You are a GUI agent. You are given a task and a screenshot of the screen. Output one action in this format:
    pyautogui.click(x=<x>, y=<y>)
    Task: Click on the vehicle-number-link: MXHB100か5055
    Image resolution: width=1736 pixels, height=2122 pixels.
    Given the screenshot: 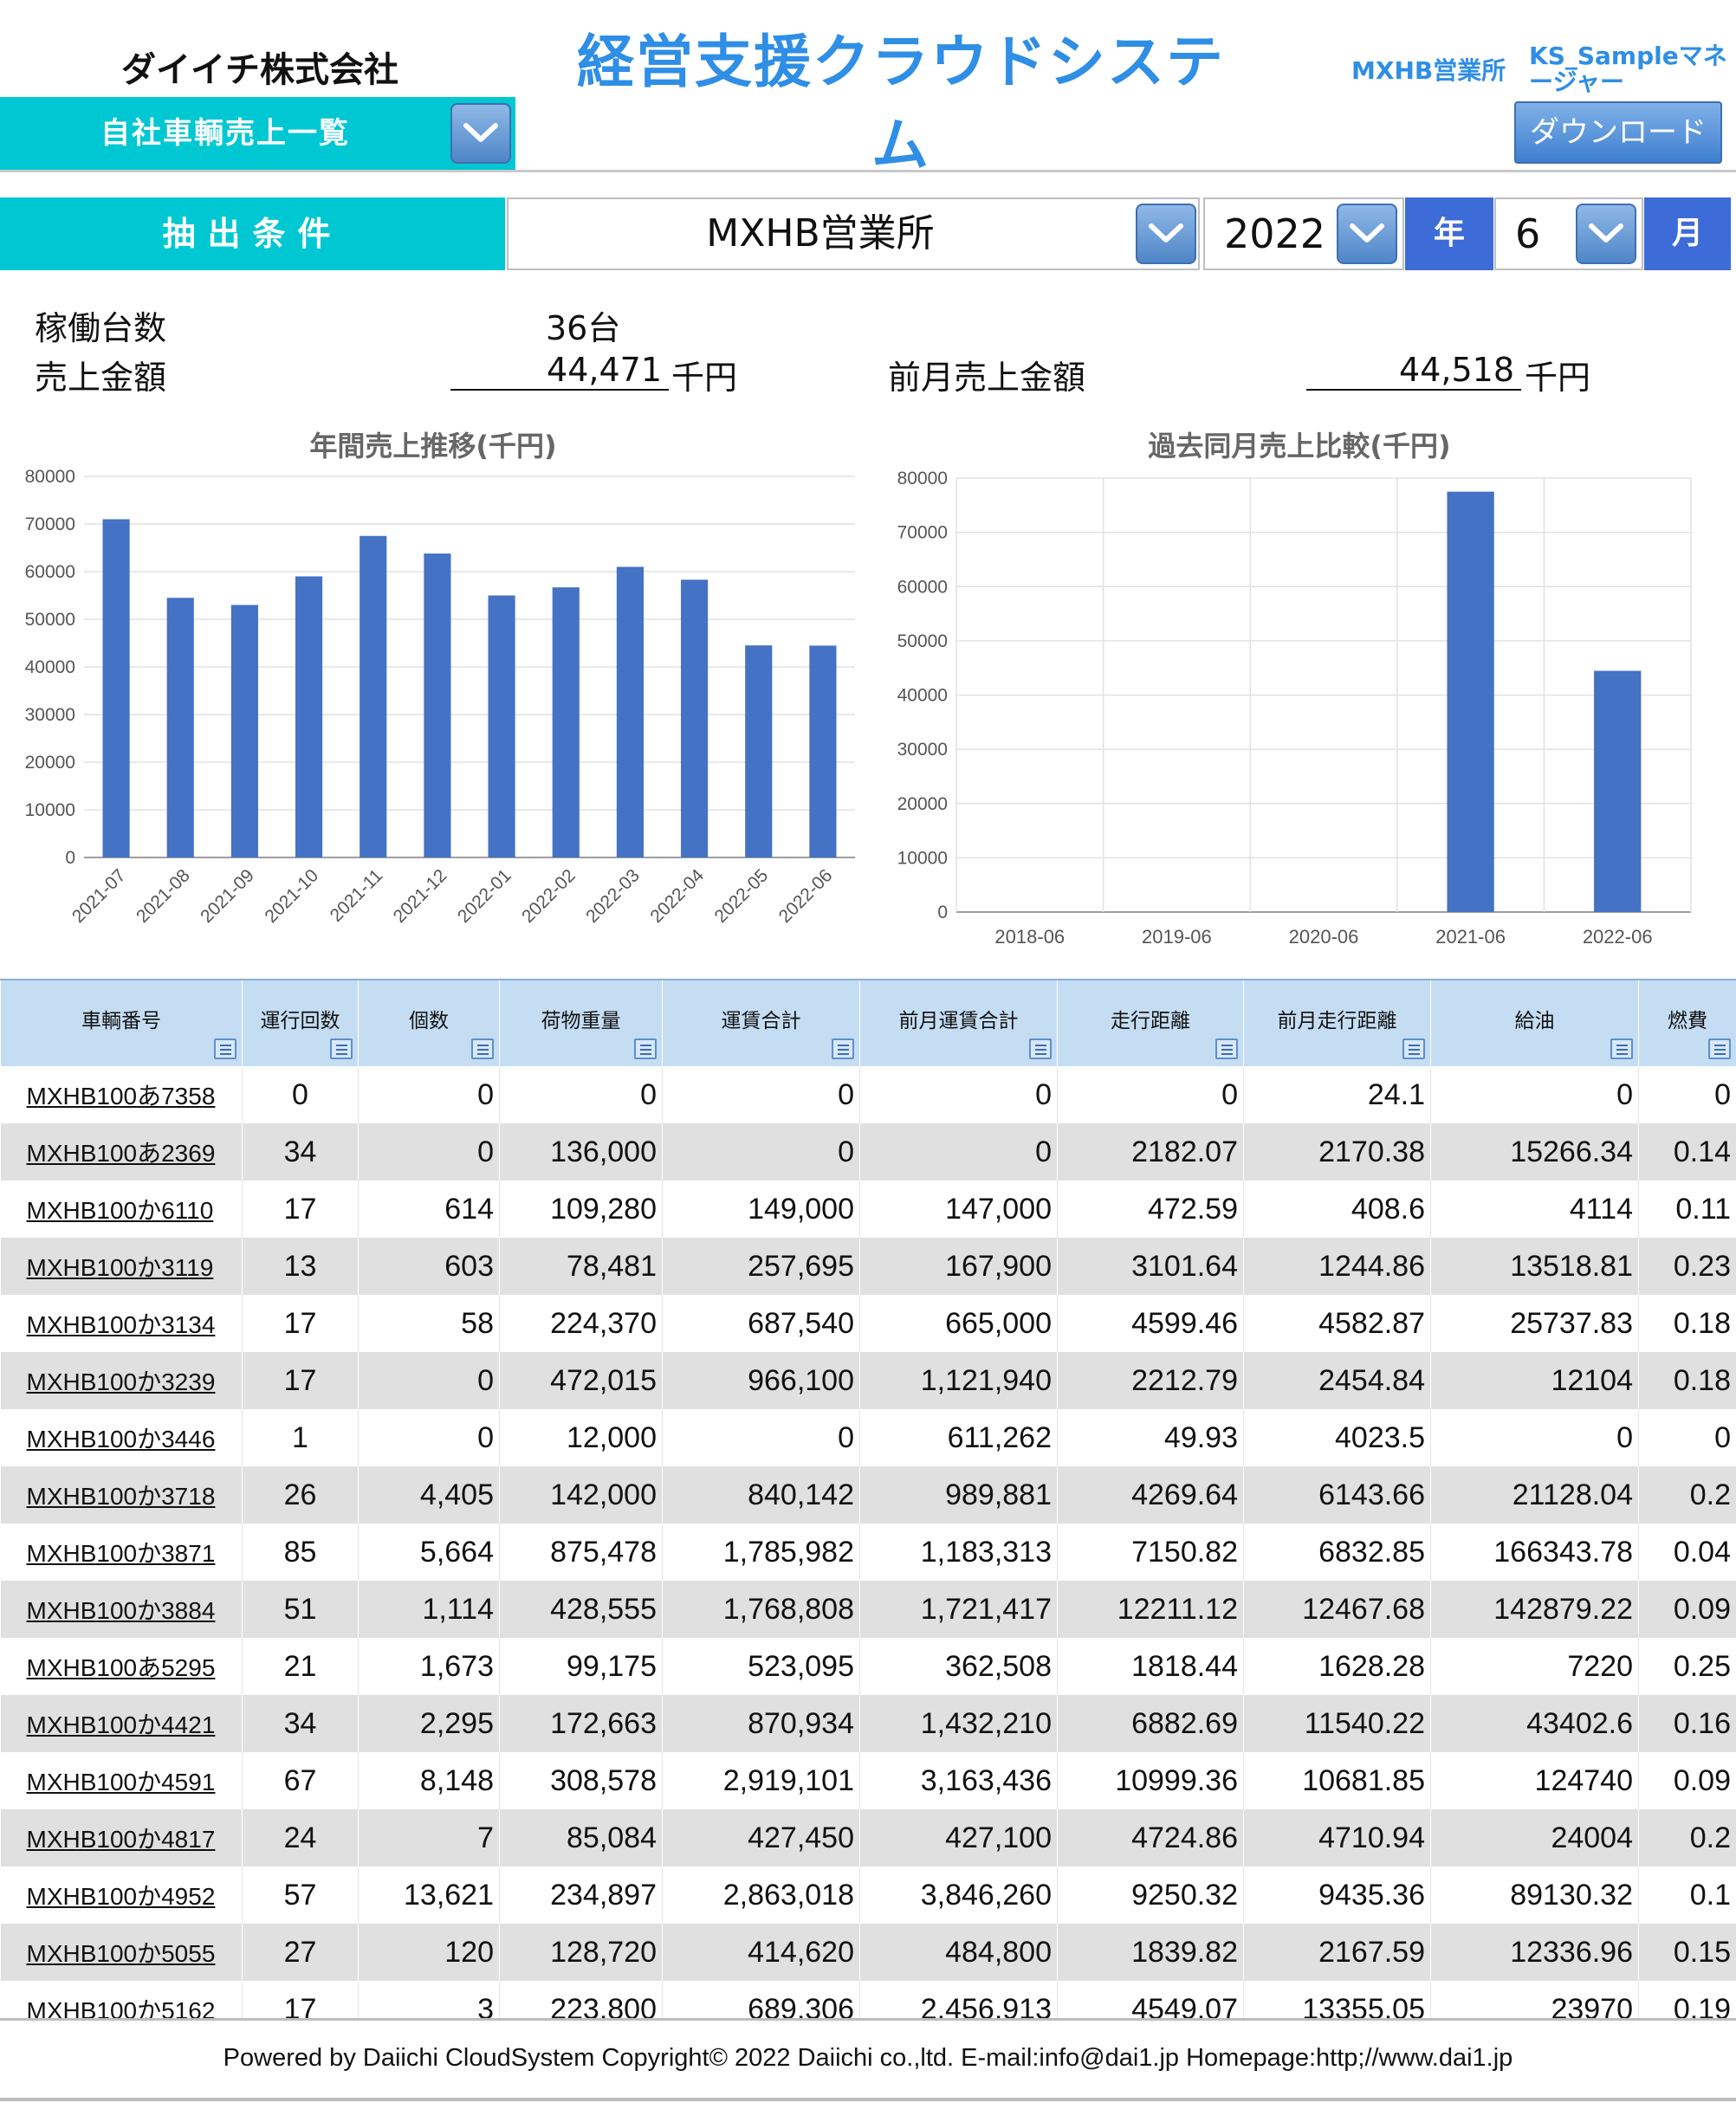 What is the action you would take?
    pyautogui.click(x=122, y=1952)
    